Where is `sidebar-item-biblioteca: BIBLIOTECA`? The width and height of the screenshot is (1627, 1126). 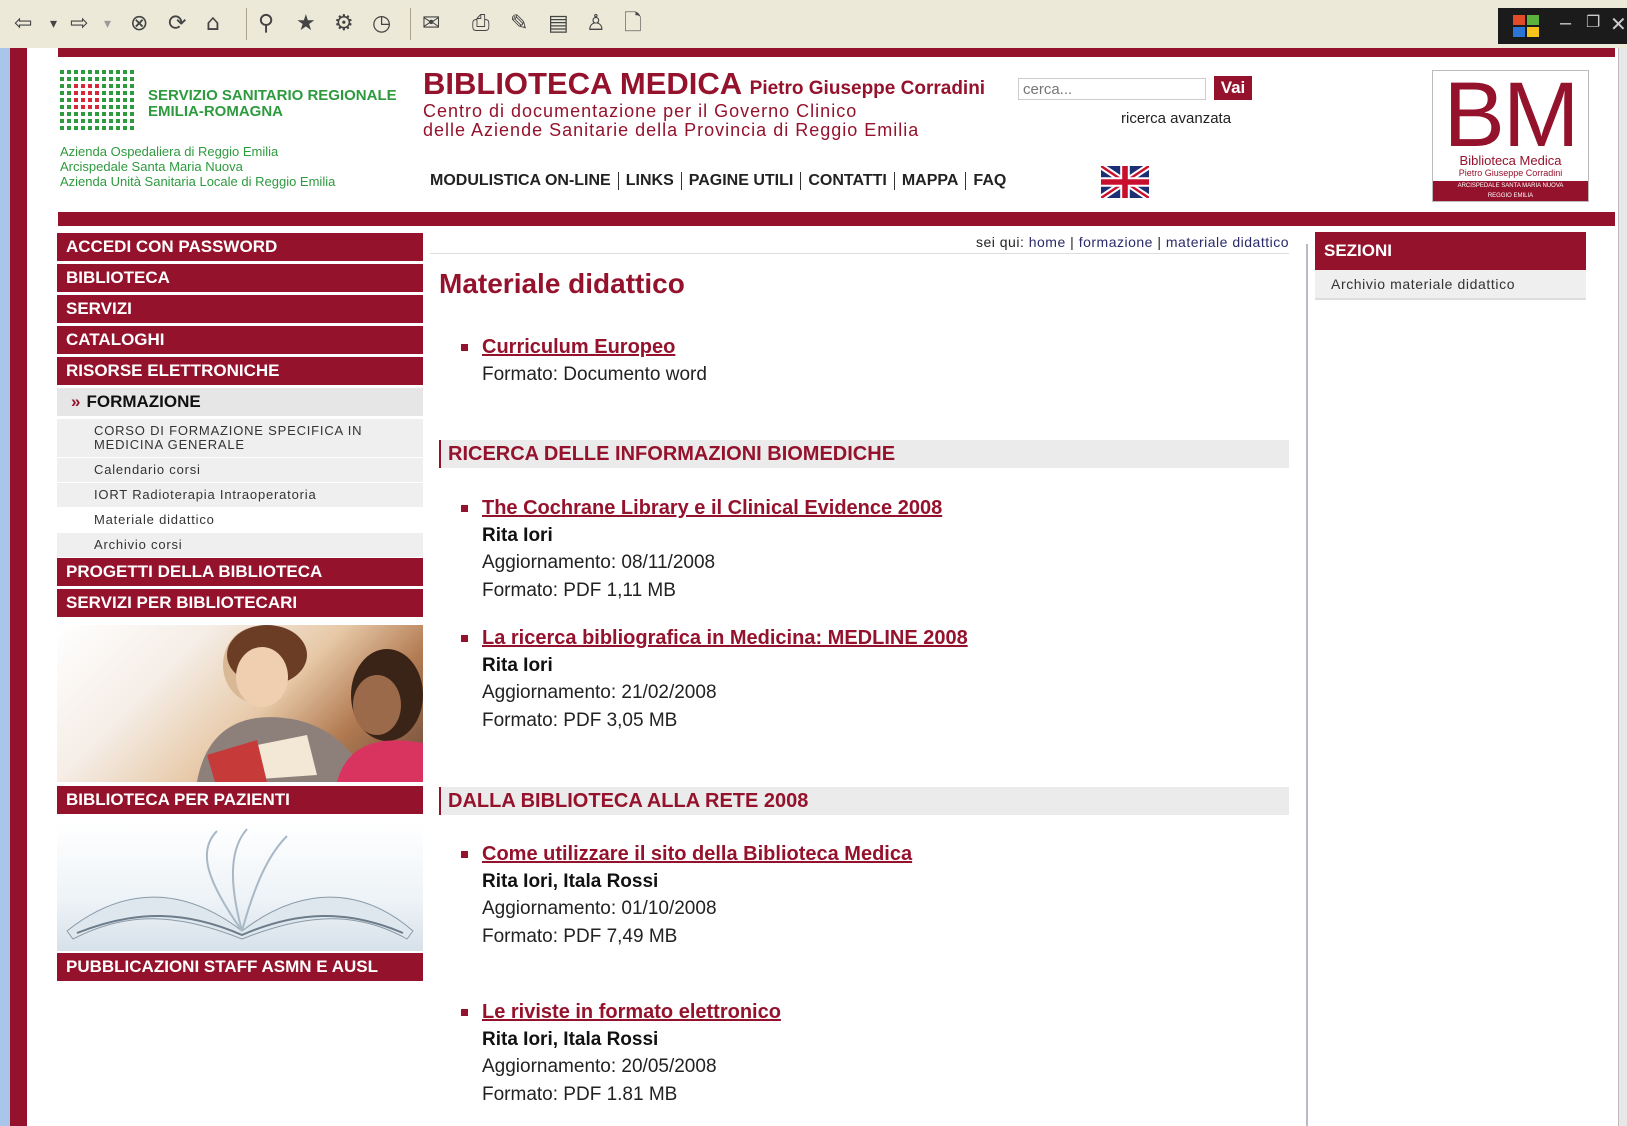 sidebar-item-biblioteca: BIBLIOTECA is located at coordinates (240, 278).